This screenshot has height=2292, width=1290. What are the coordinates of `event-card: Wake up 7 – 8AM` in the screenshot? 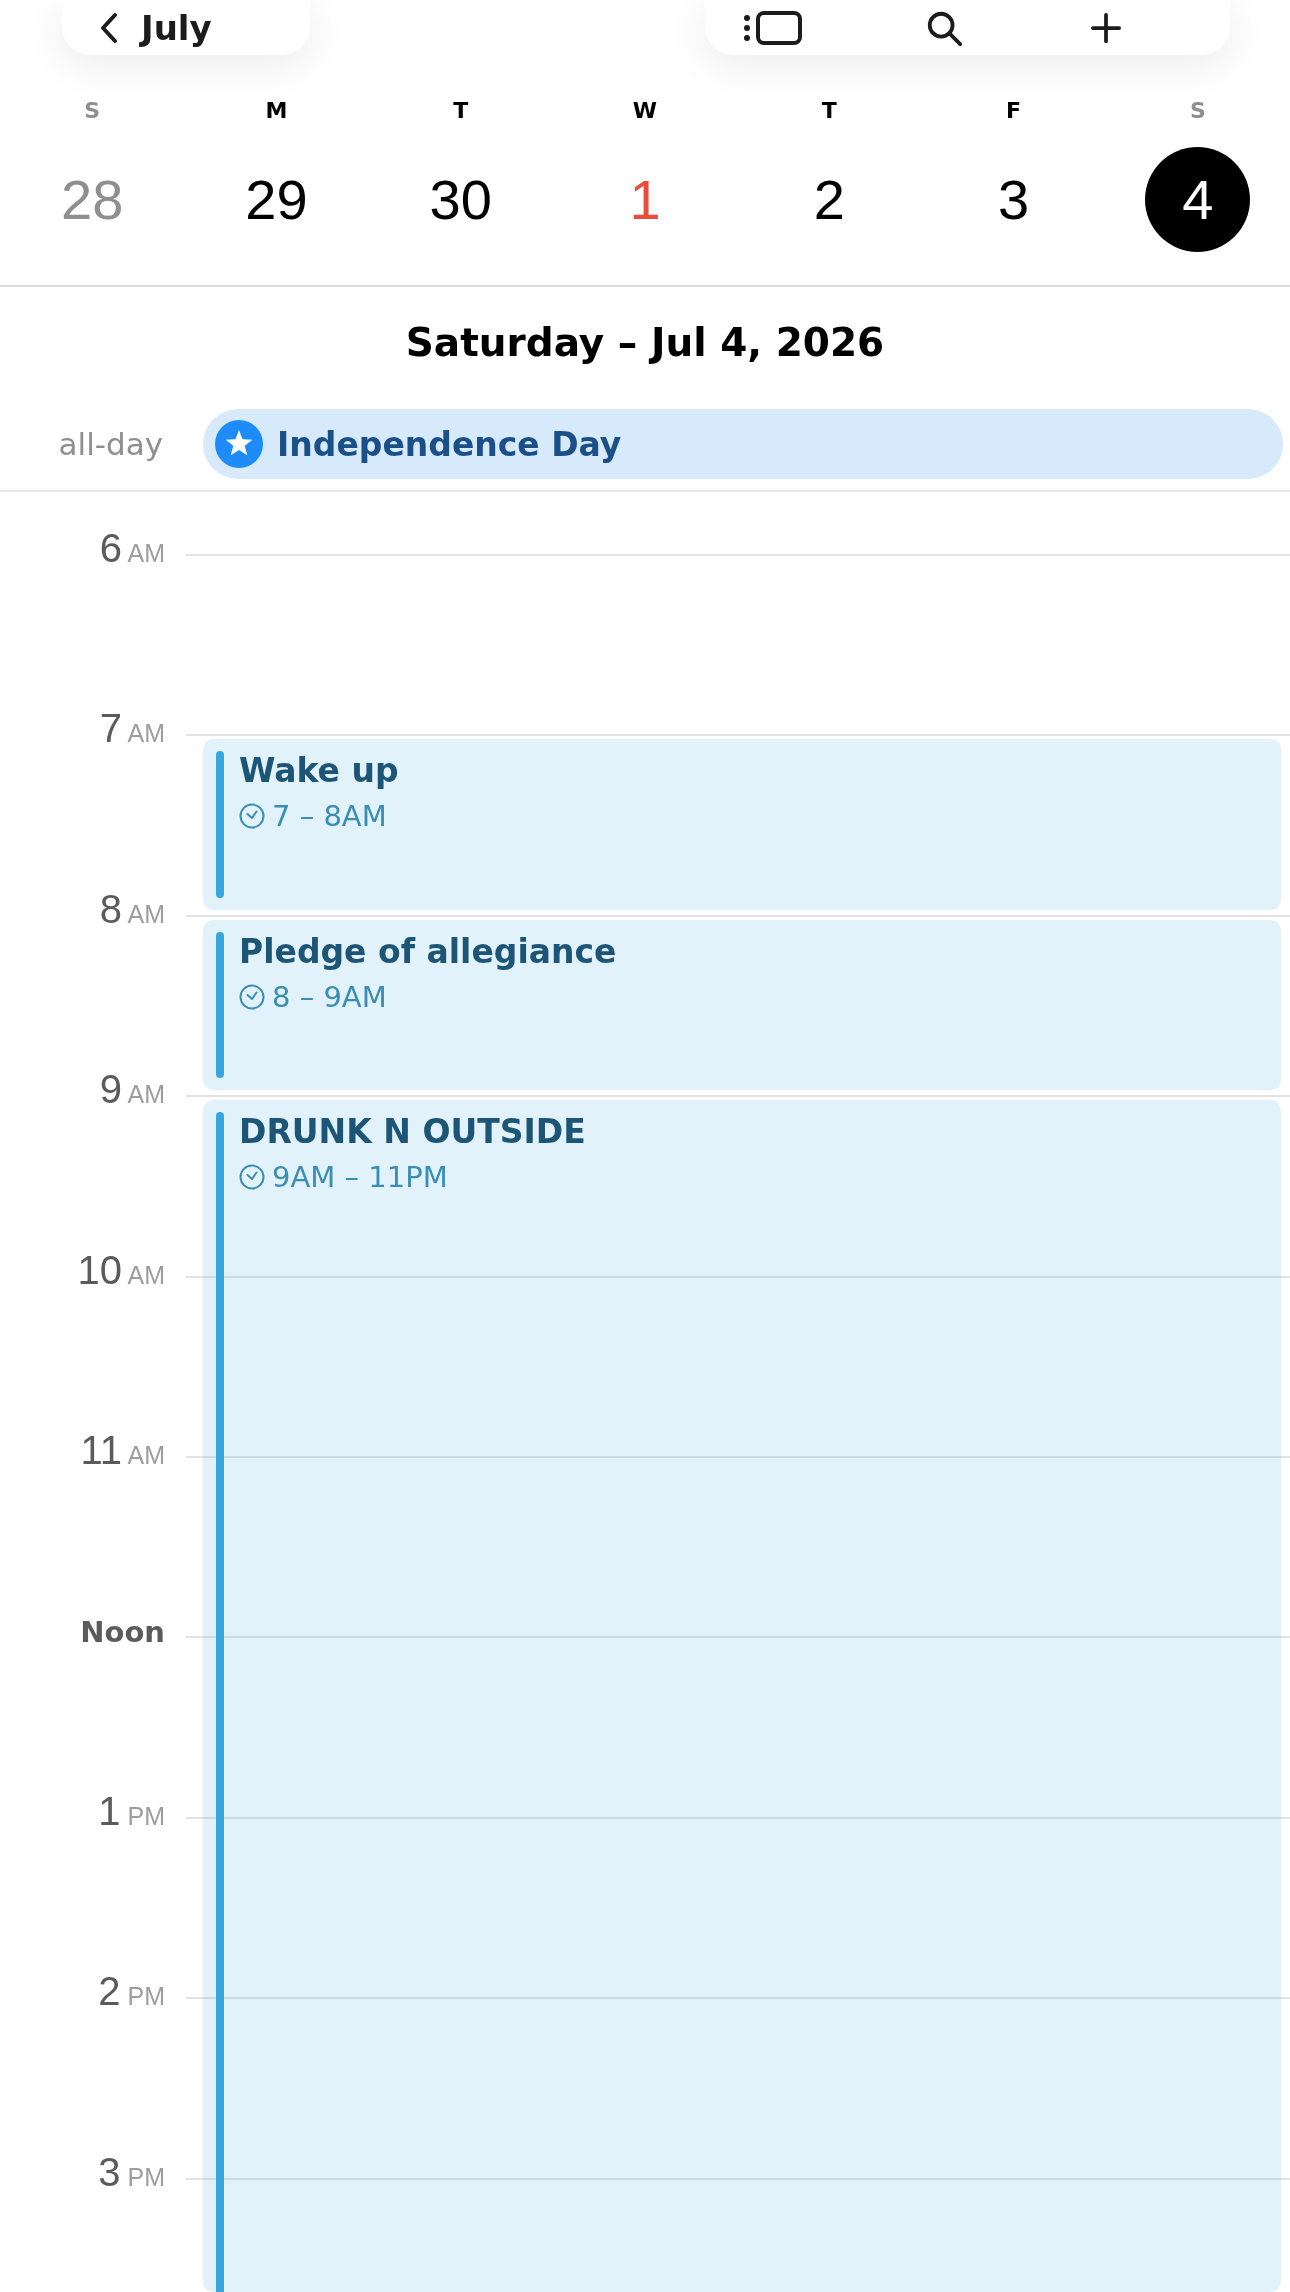 It's located at (742, 824).